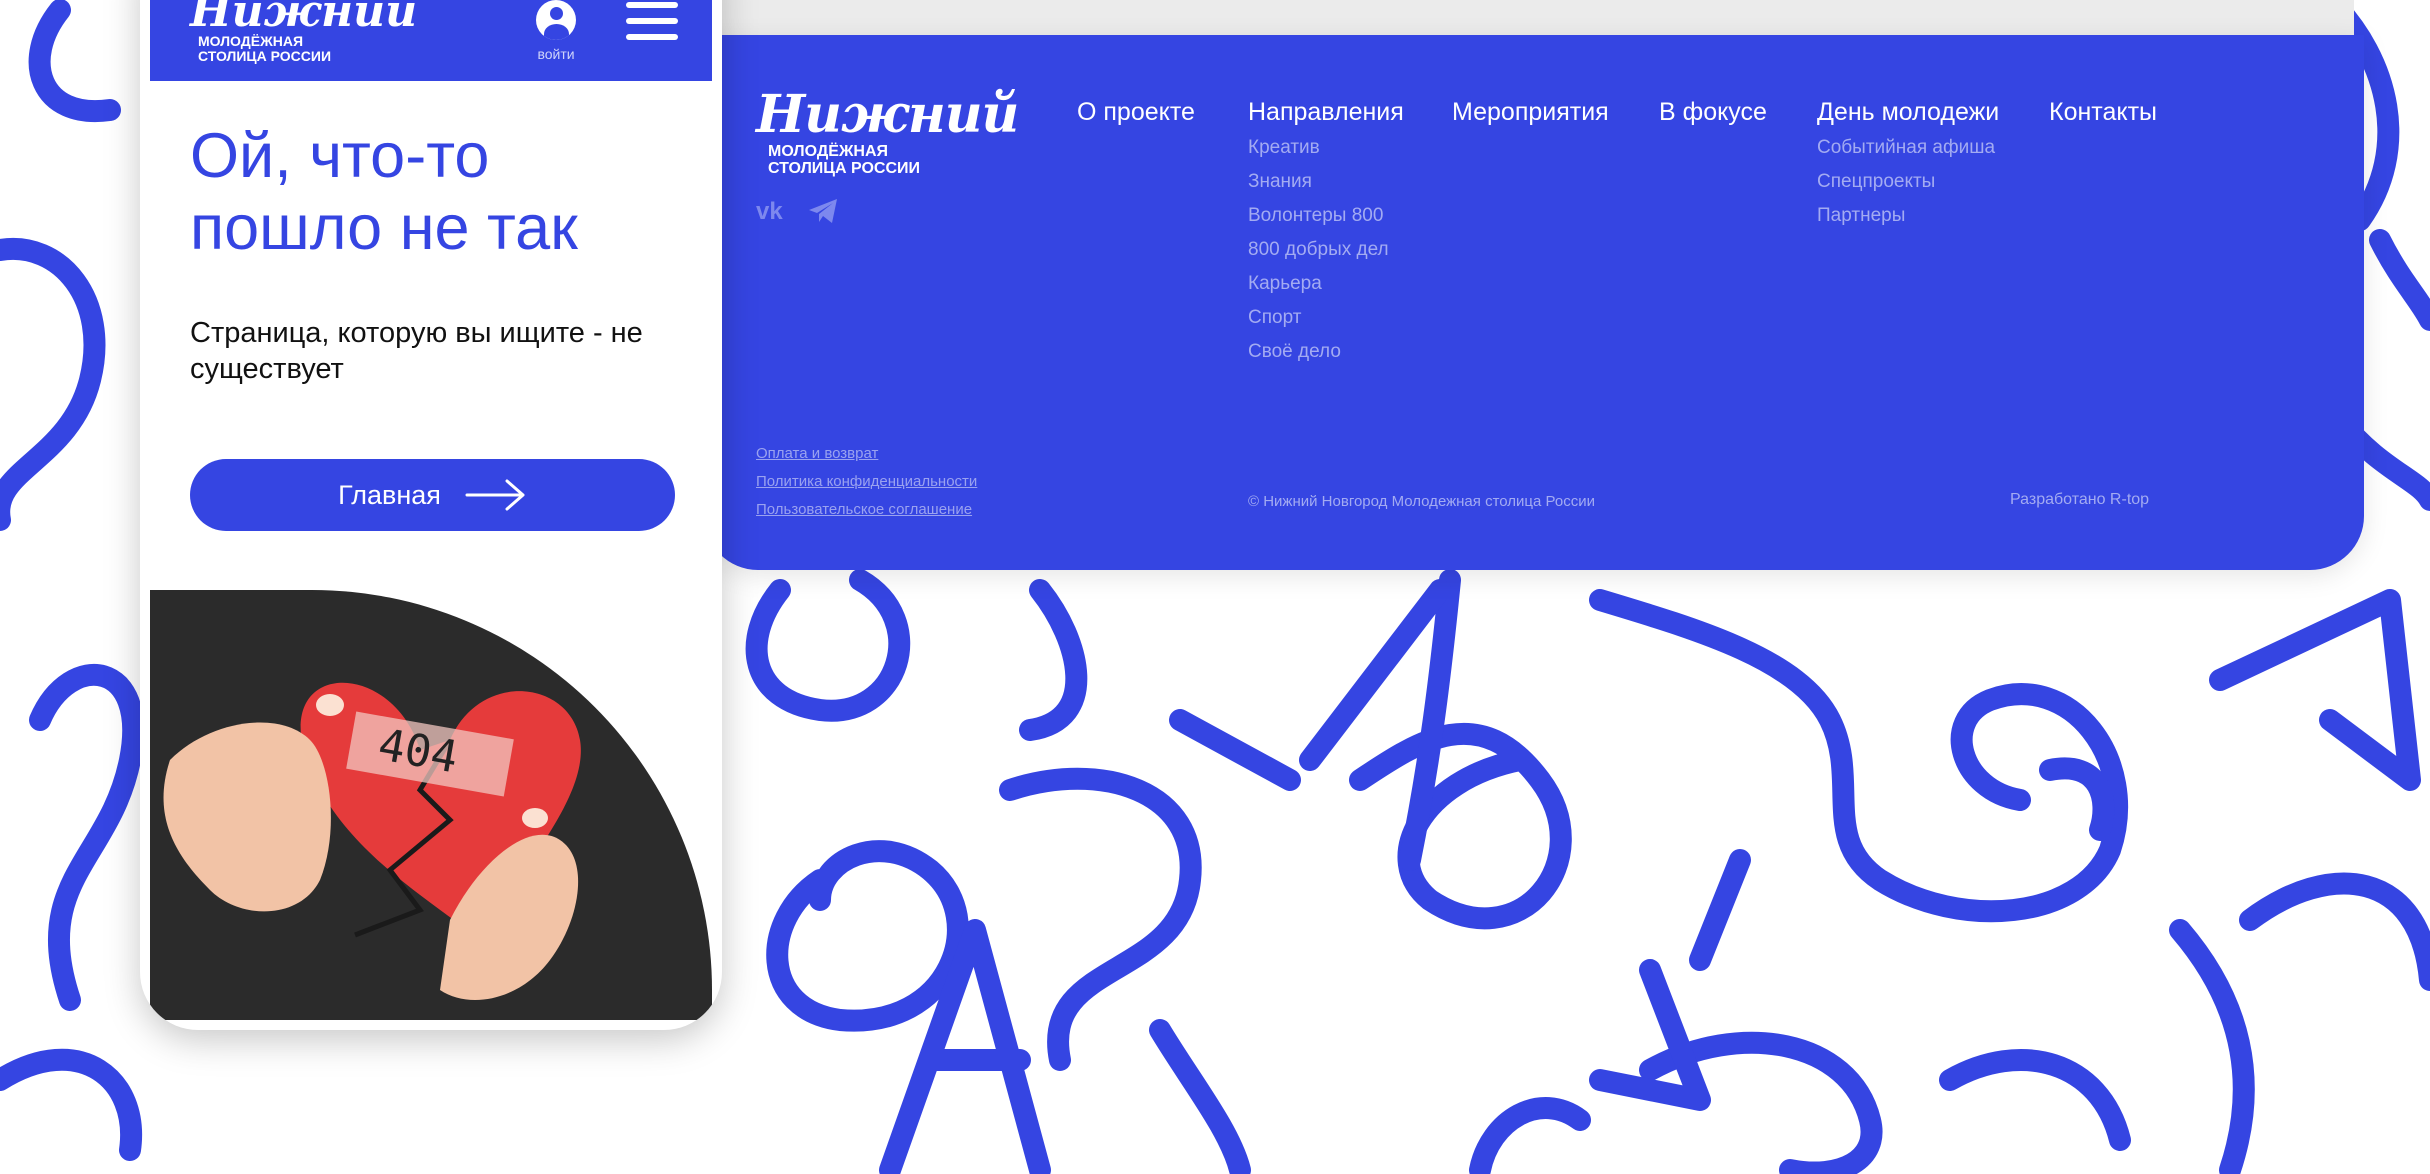 Image resolution: width=2430 pixels, height=1174 pixels. I want to click on error-title: Ой, что-то пошло не так, so click(384, 192).